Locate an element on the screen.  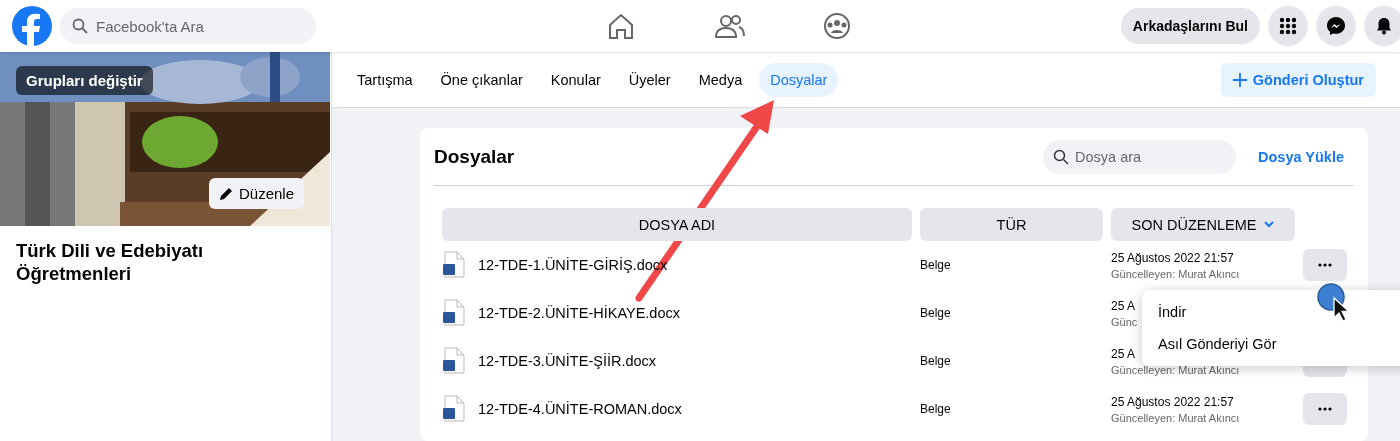
edit-button: Düzenle is located at coordinates (257, 193).